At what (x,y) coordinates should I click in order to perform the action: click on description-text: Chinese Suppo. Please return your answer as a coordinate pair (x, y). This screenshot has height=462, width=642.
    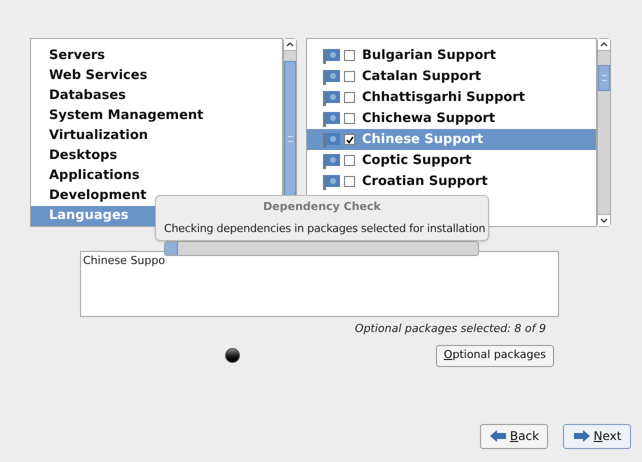
    Looking at the image, I should click on (124, 260).